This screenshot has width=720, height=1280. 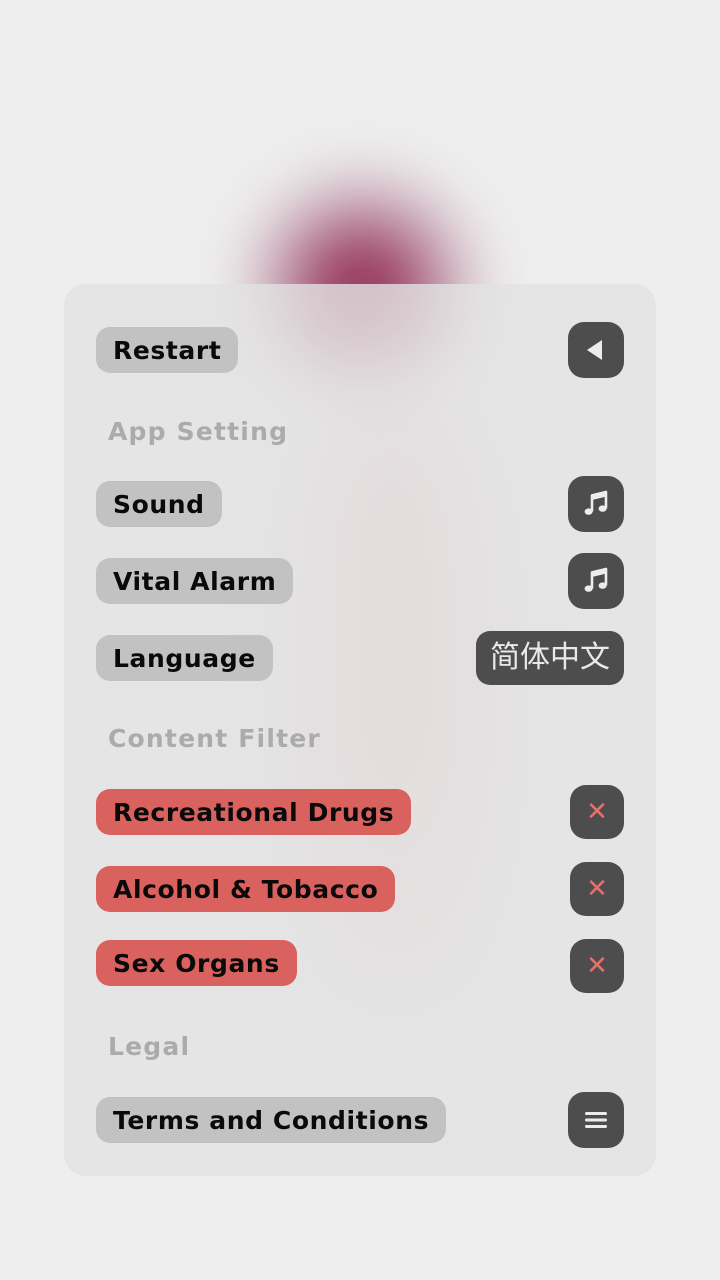 What do you see at coordinates (360, 1046) in the screenshot?
I see `section-header-legal: Legal` at bounding box center [360, 1046].